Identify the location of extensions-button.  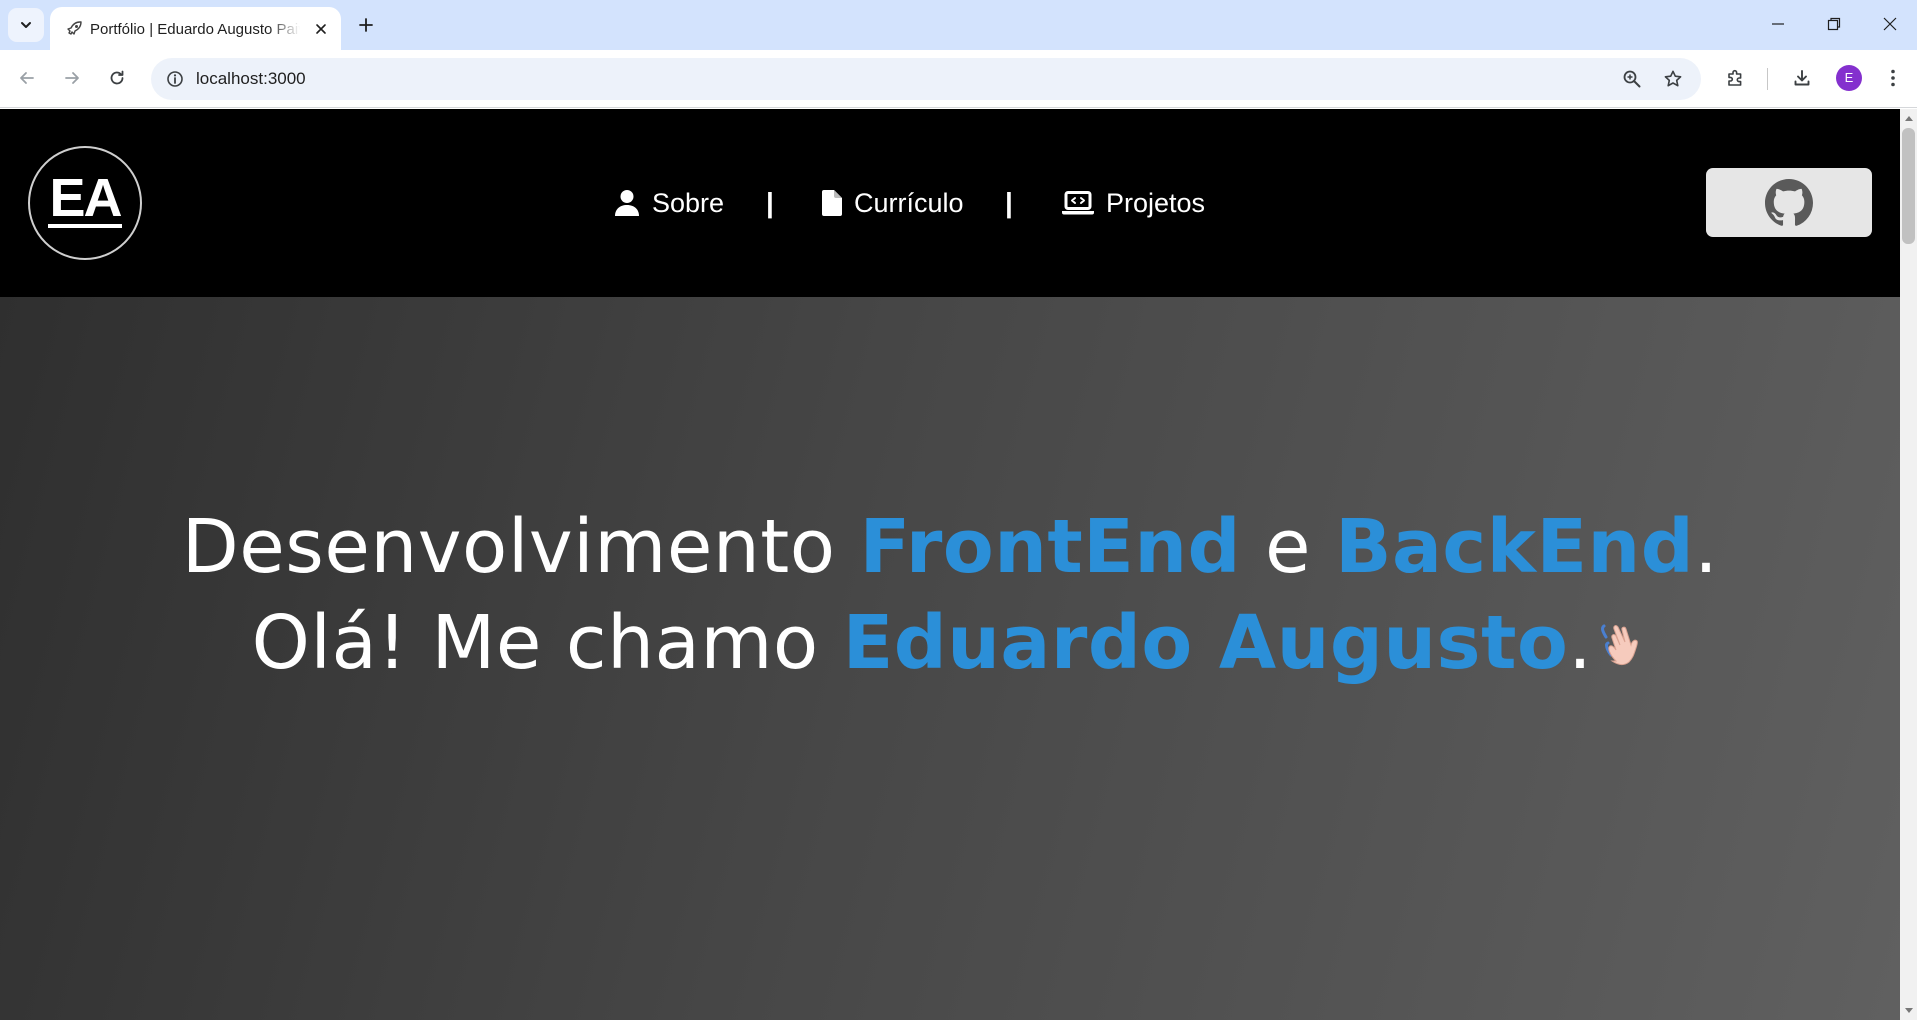
(1736, 78).